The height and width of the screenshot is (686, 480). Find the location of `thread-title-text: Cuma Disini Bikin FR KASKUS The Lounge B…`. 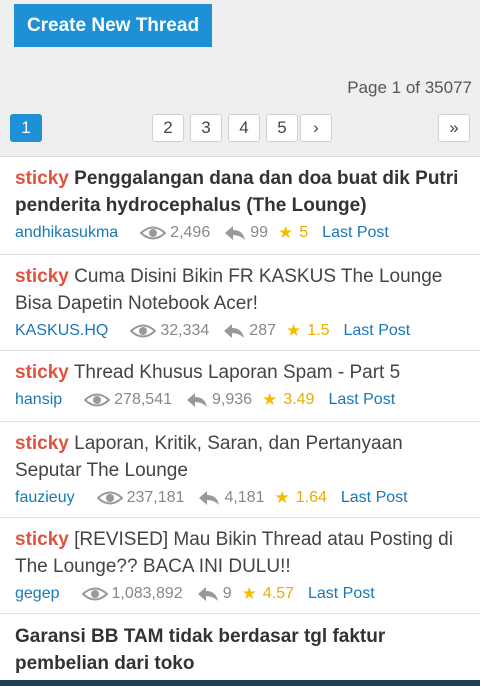

thread-title-text: Cuma Disini Bikin FR KASKUS The Lounge B… is located at coordinates (228, 290).